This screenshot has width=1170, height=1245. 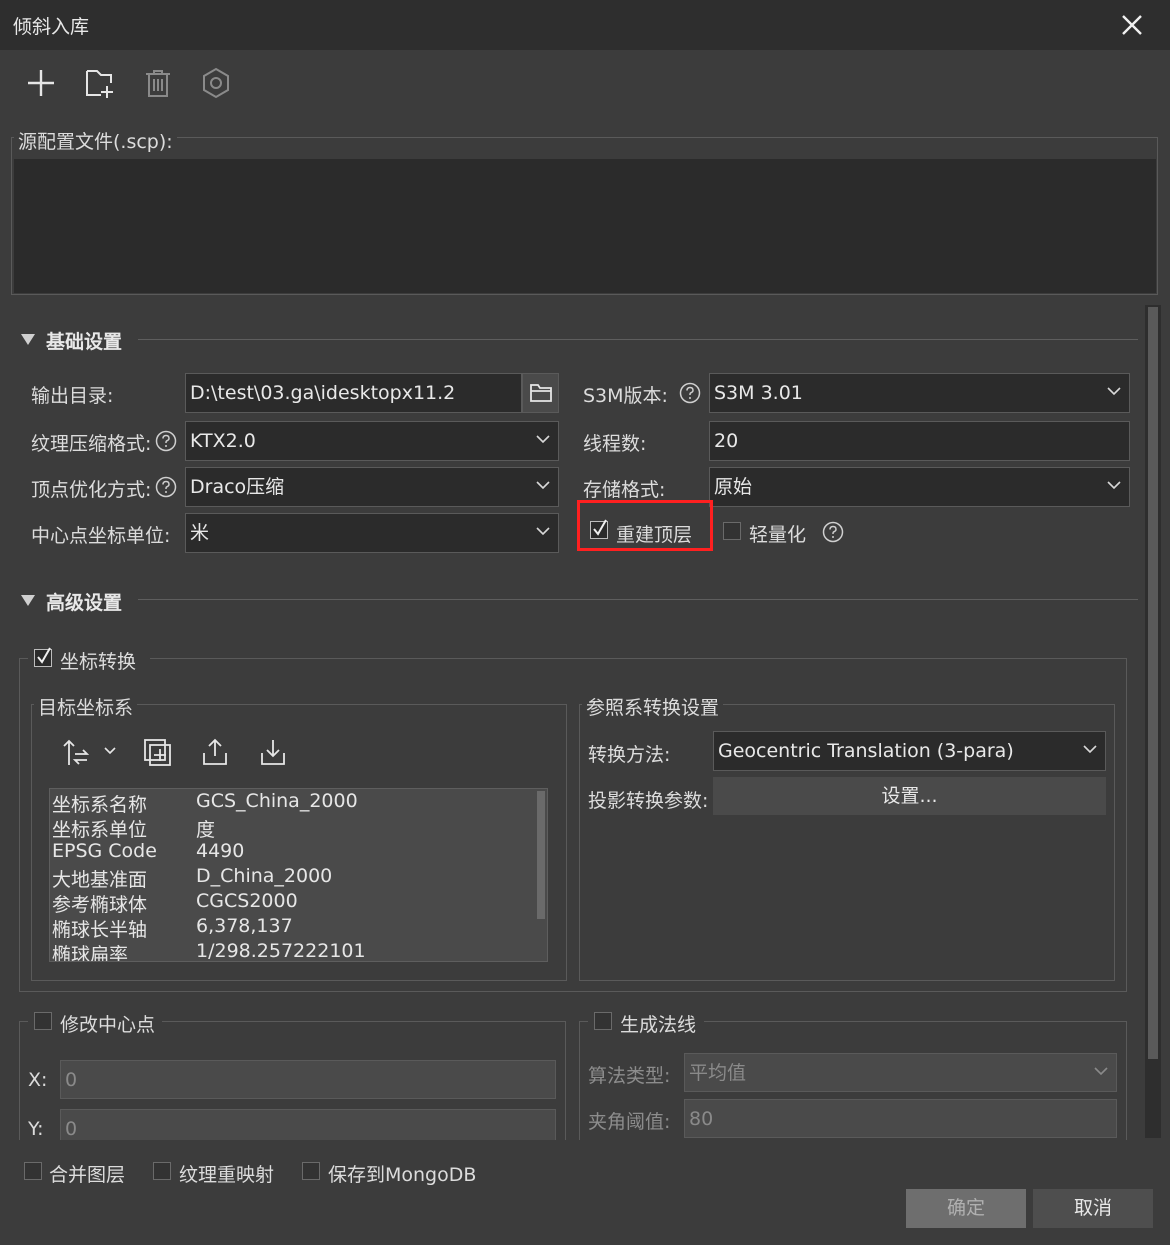 What do you see at coordinates (43, 1021) in the screenshot?
I see `modify-center-checkbox` at bounding box center [43, 1021].